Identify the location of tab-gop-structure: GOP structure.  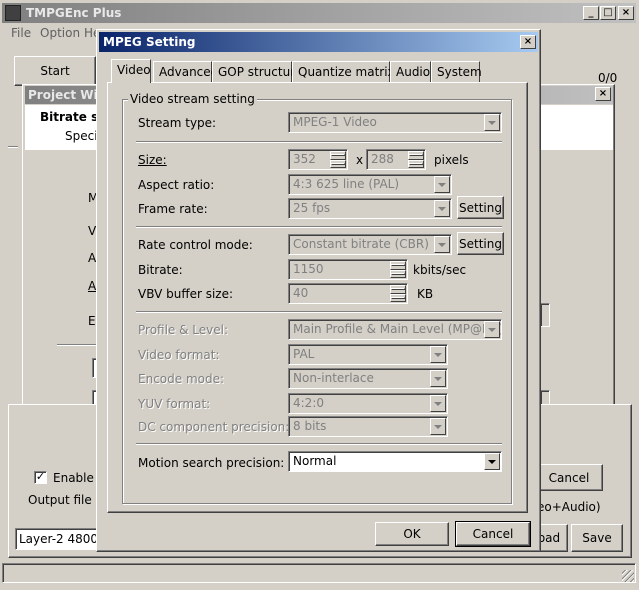
(257, 71).